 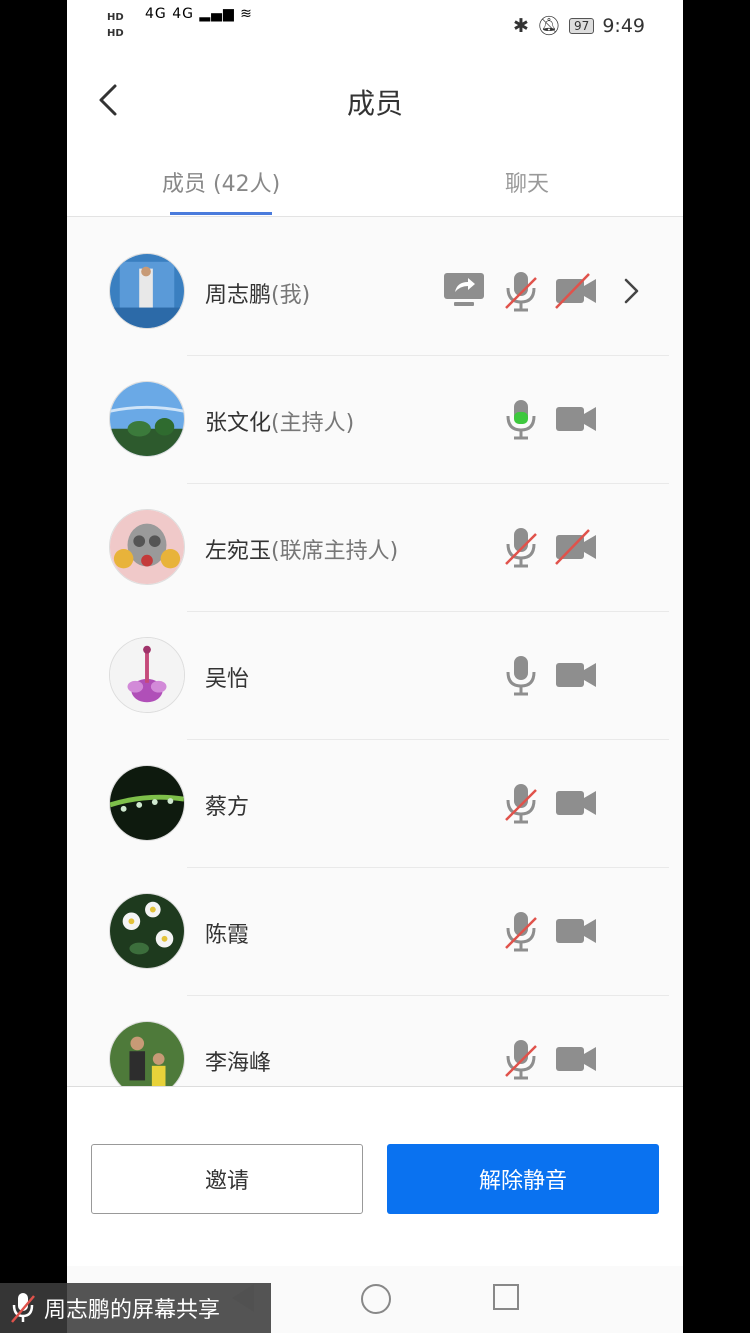 What do you see at coordinates (221, 213) in the screenshot?
I see `tab-active-indicator` at bounding box center [221, 213].